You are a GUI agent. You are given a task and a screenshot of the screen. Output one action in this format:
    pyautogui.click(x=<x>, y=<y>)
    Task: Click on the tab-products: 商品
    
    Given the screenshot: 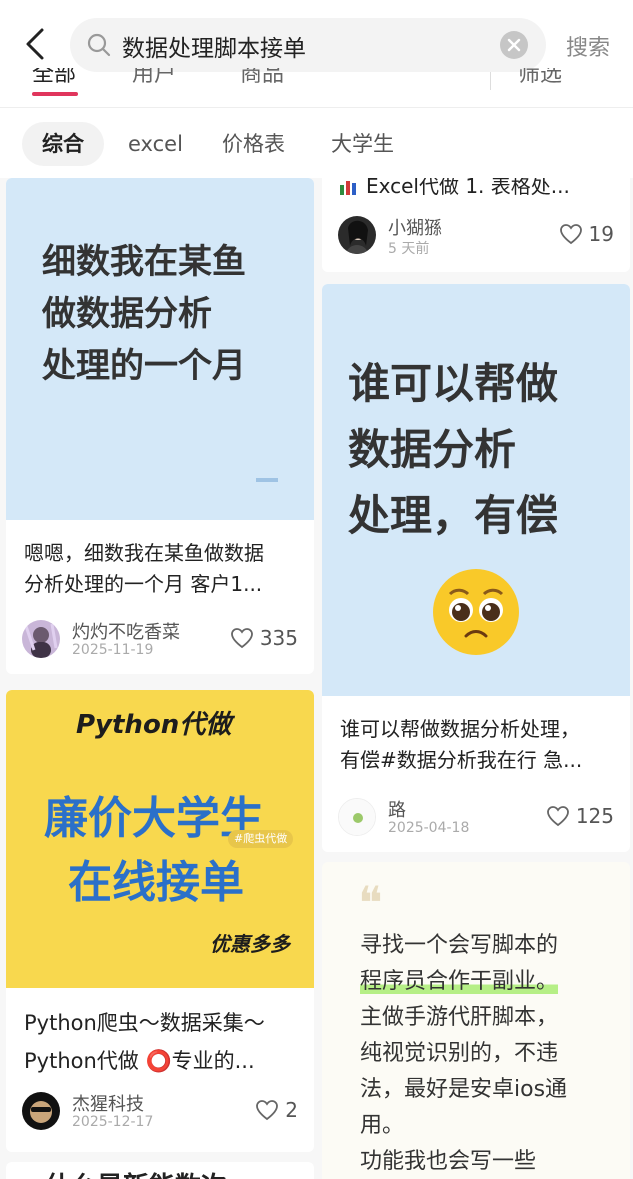 What is the action you would take?
    pyautogui.click(x=262, y=78)
    